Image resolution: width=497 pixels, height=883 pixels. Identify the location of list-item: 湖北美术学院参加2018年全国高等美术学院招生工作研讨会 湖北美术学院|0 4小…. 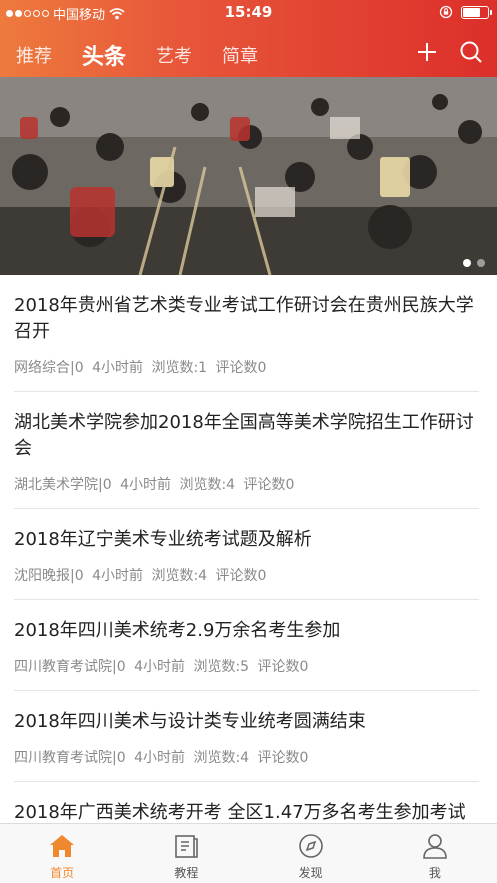
(248, 450).